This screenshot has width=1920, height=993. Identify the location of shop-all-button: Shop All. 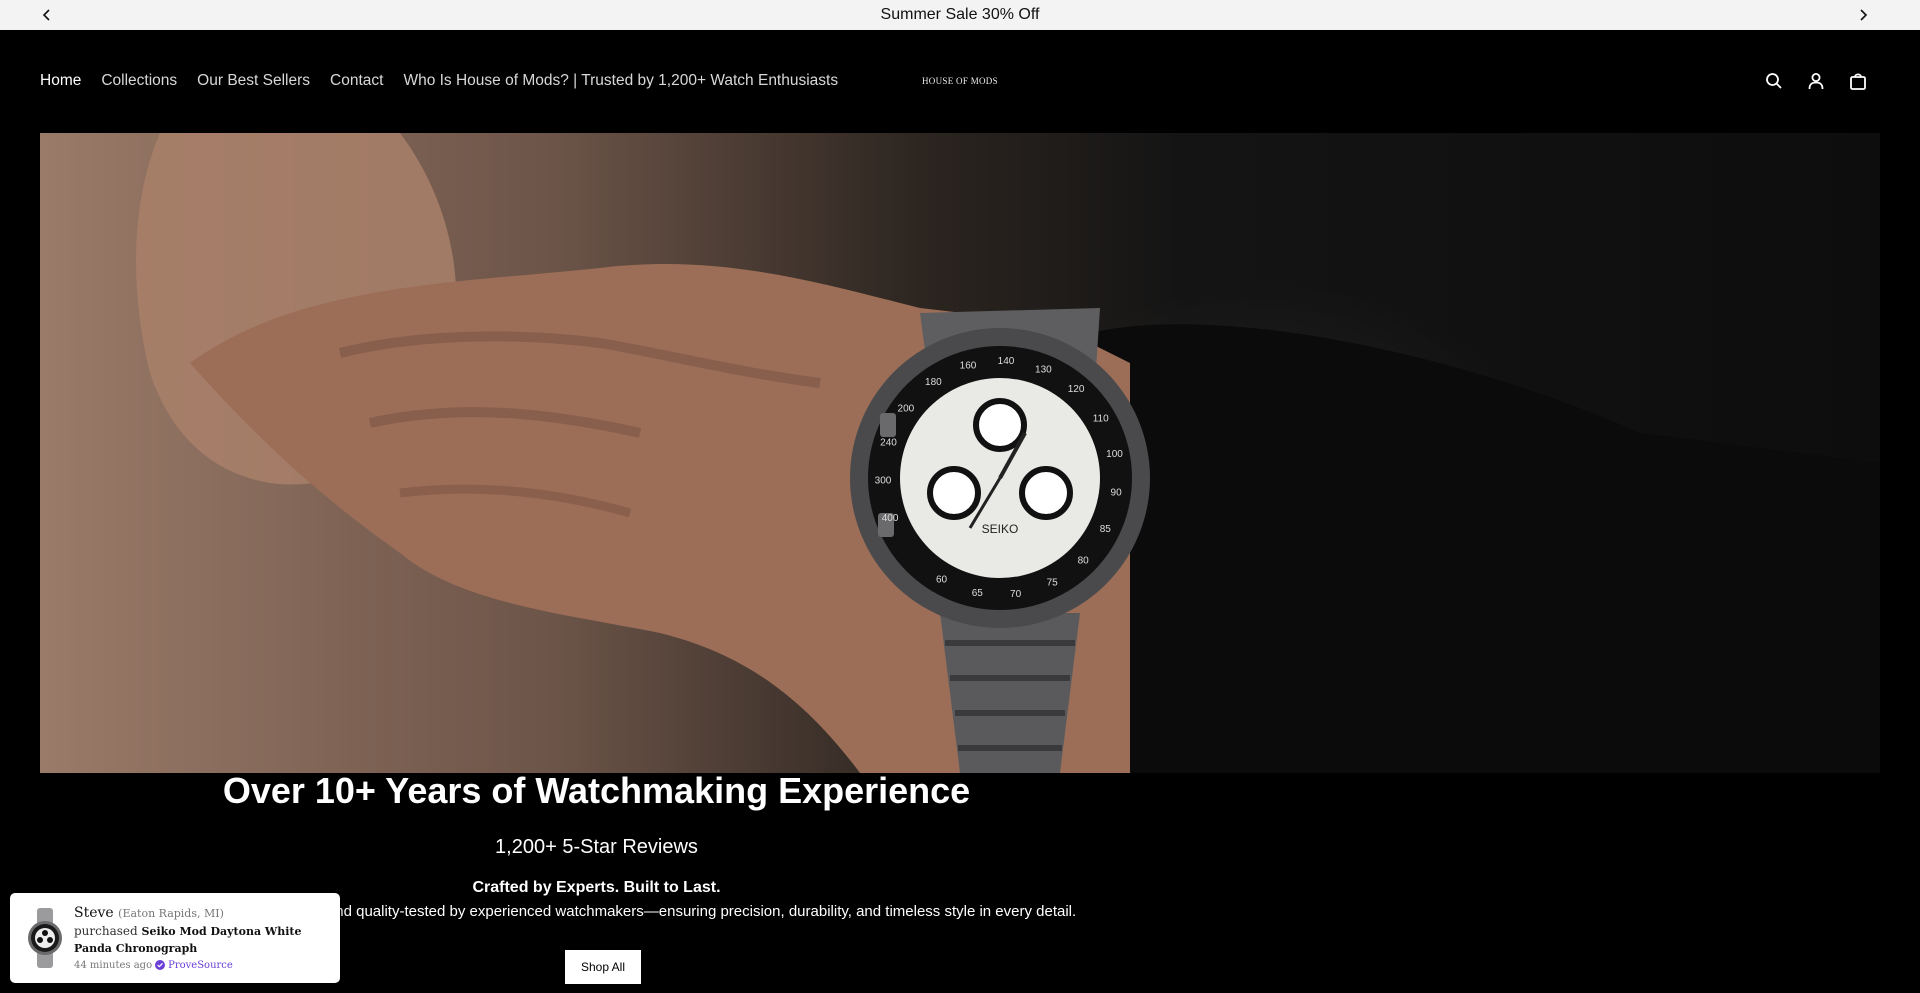
(603, 967).